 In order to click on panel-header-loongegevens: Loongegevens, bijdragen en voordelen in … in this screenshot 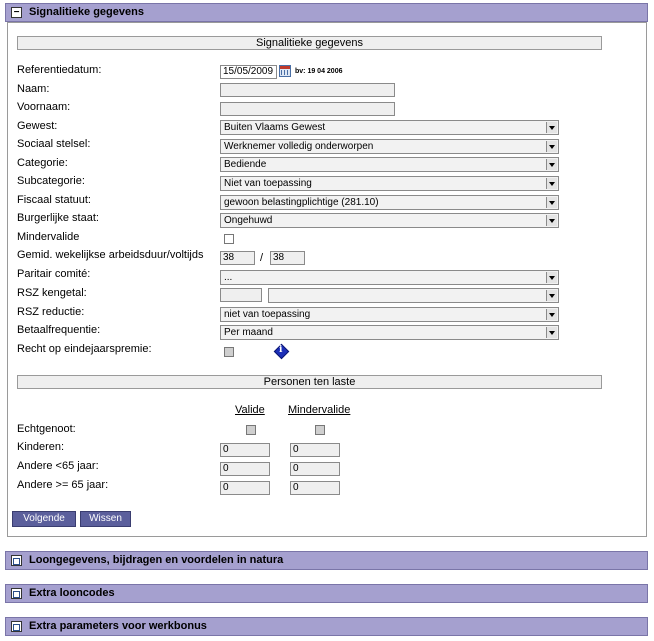, I will do `click(326, 560)`.